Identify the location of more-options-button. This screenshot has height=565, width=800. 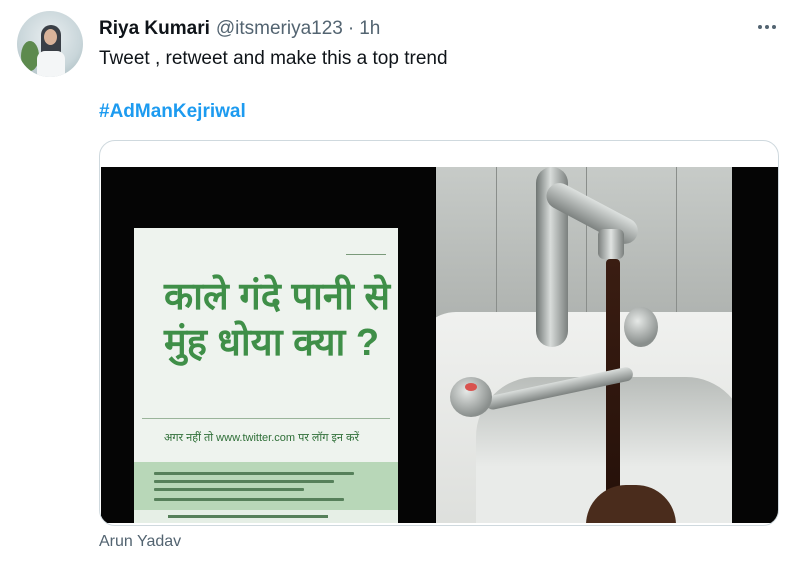
(767, 27).